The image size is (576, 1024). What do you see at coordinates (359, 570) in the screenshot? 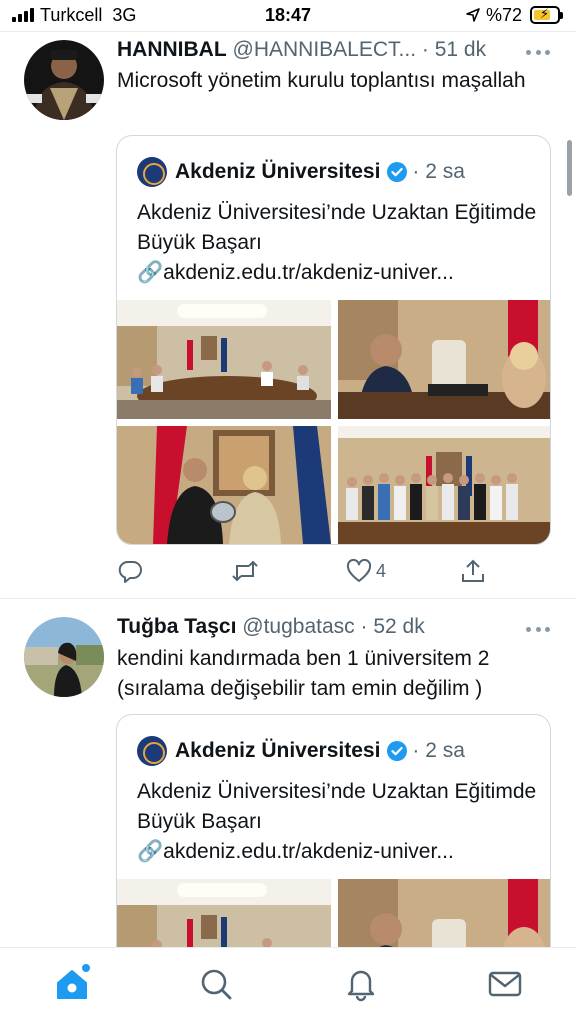
I see `heart-icon` at bounding box center [359, 570].